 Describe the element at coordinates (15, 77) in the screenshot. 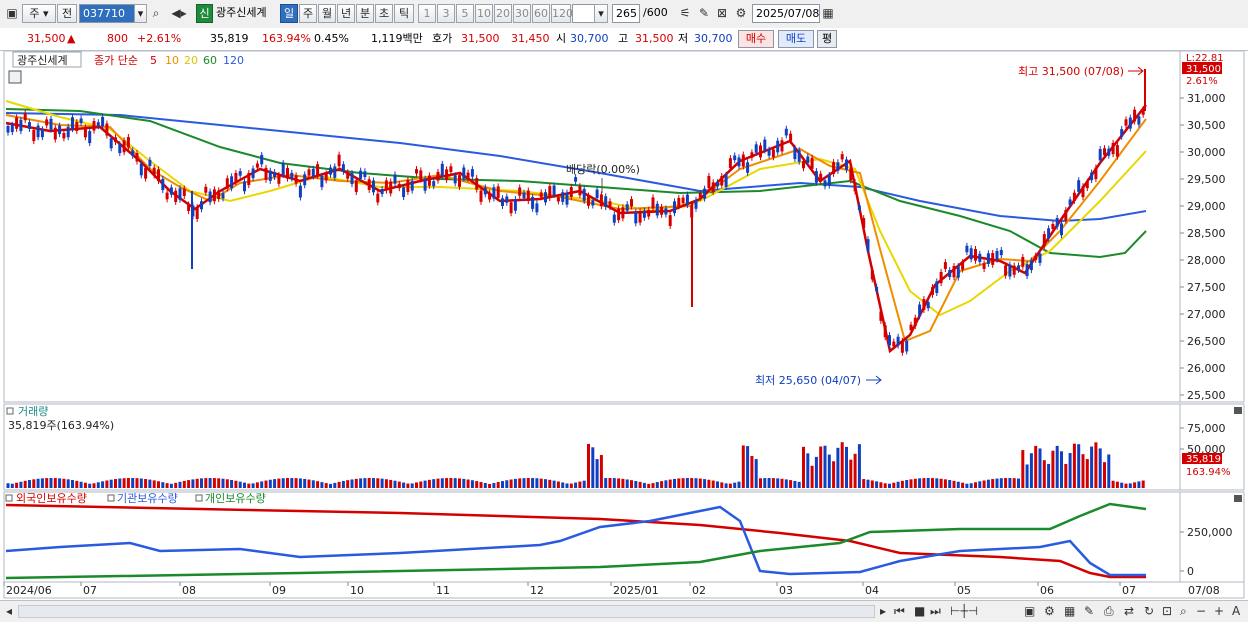

I see `calculator-icon` at that location.